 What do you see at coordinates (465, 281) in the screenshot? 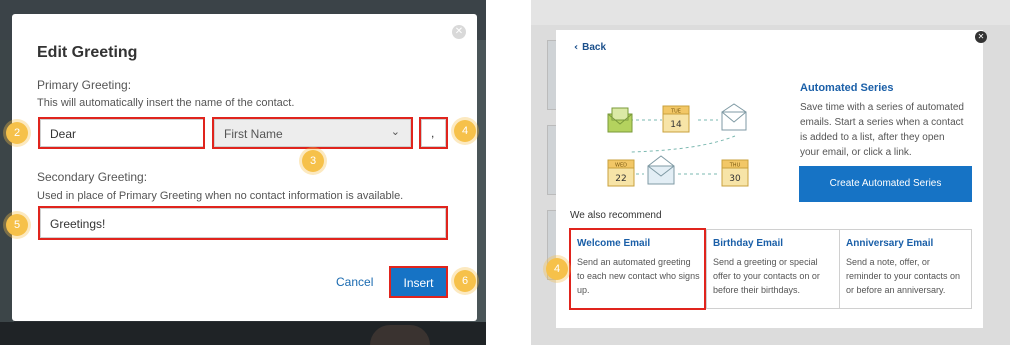
I see `step-badge: 6` at bounding box center [465, 281].